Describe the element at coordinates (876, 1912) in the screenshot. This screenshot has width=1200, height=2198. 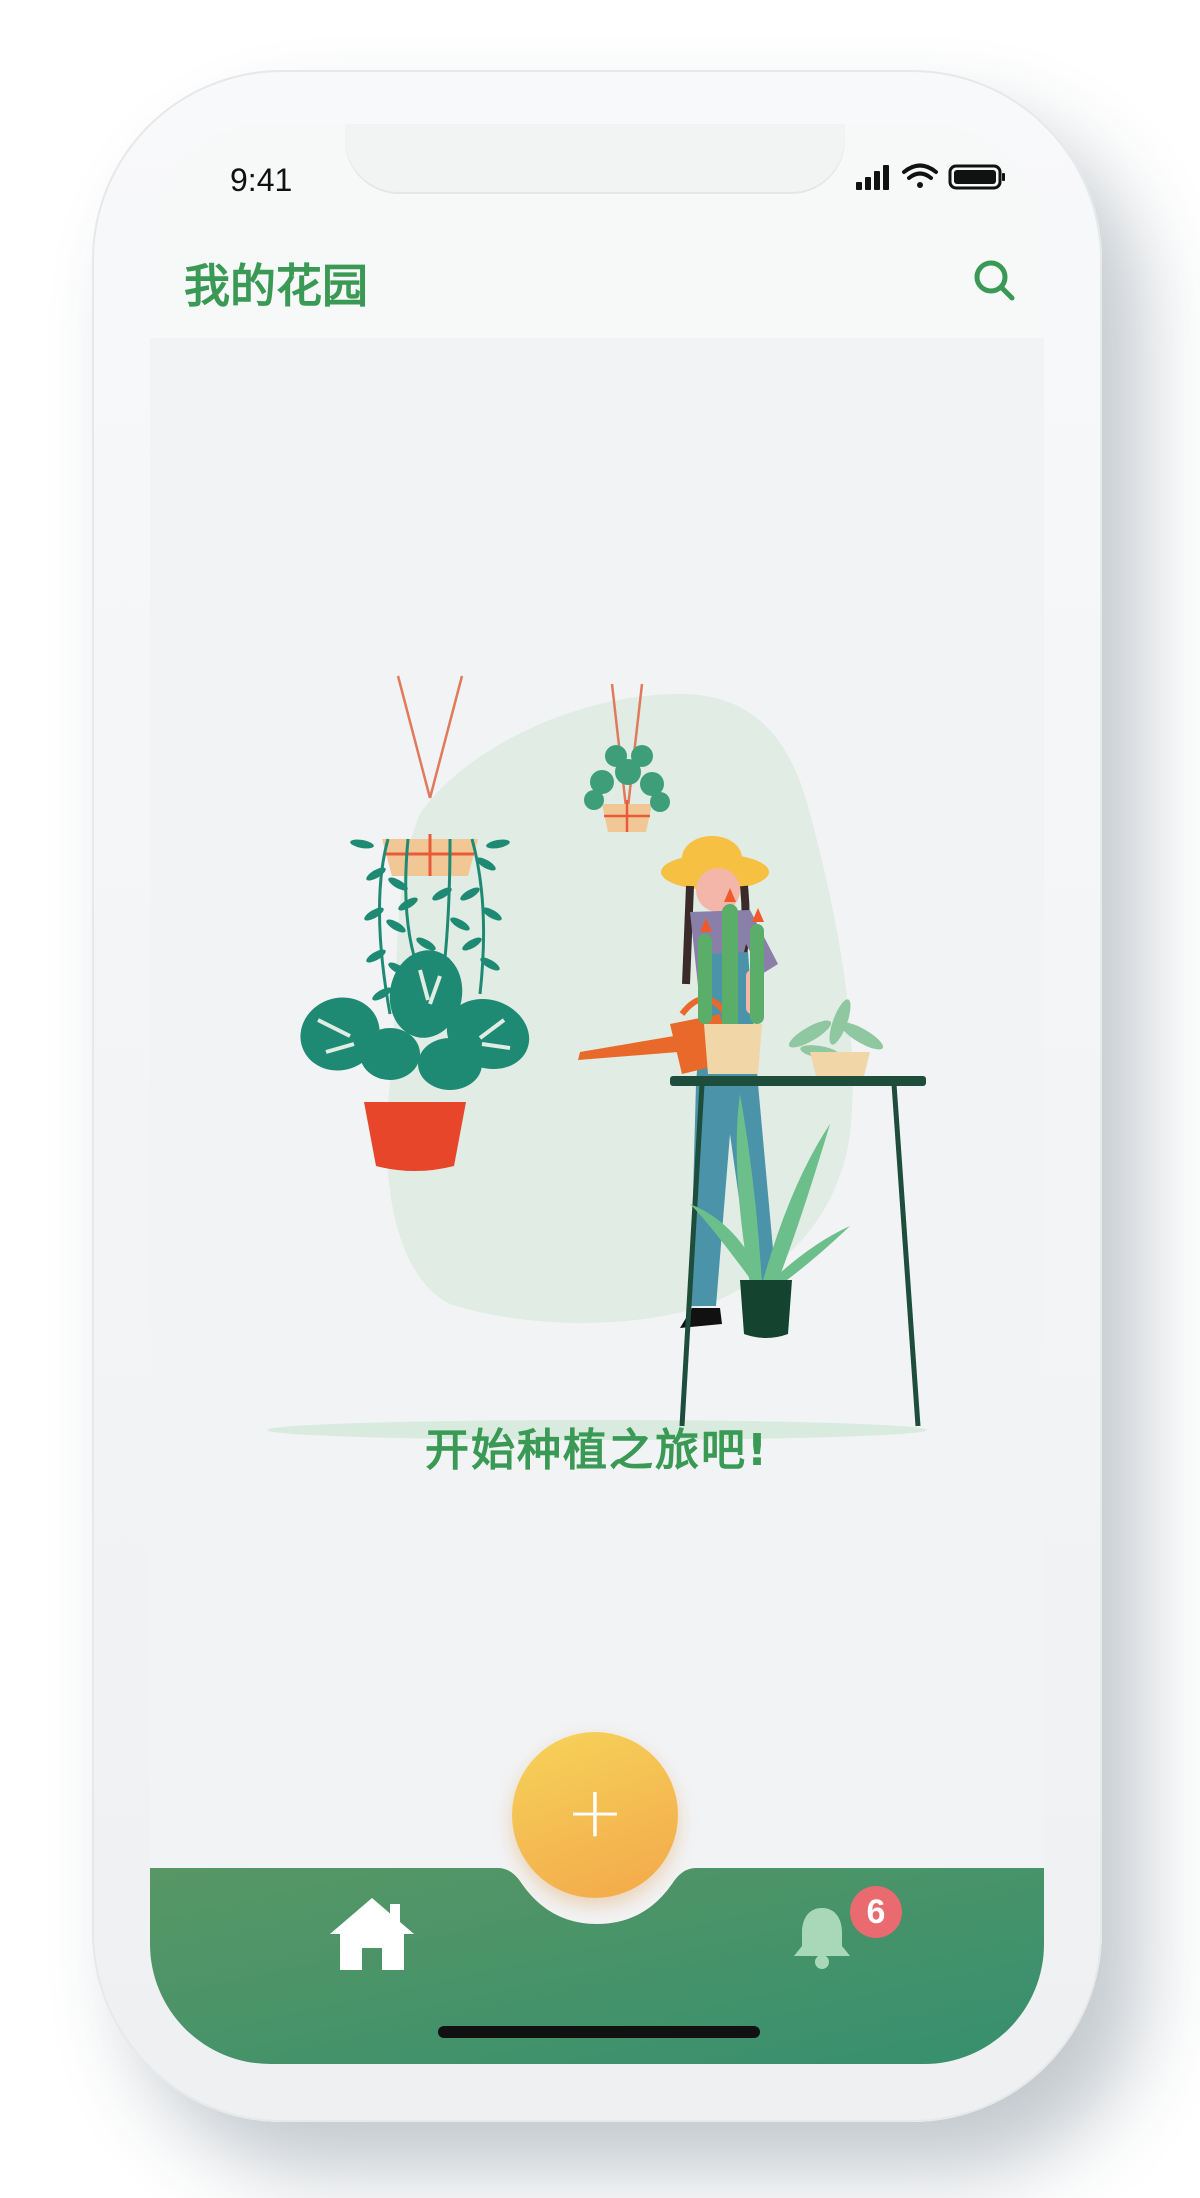
I see `notification-badge: 6` at that location.